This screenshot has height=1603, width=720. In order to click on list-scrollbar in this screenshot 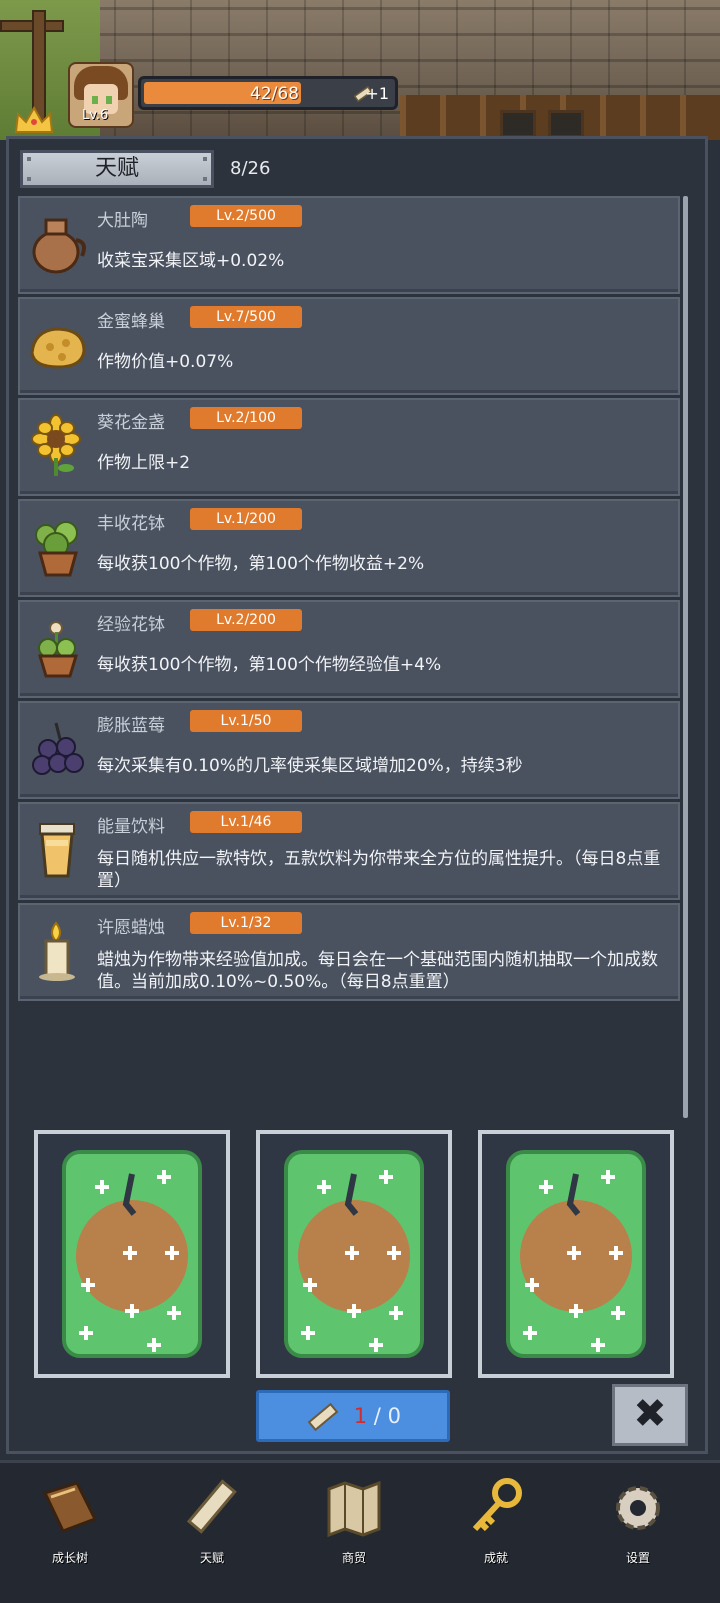, I will do `click(685, 657)`.